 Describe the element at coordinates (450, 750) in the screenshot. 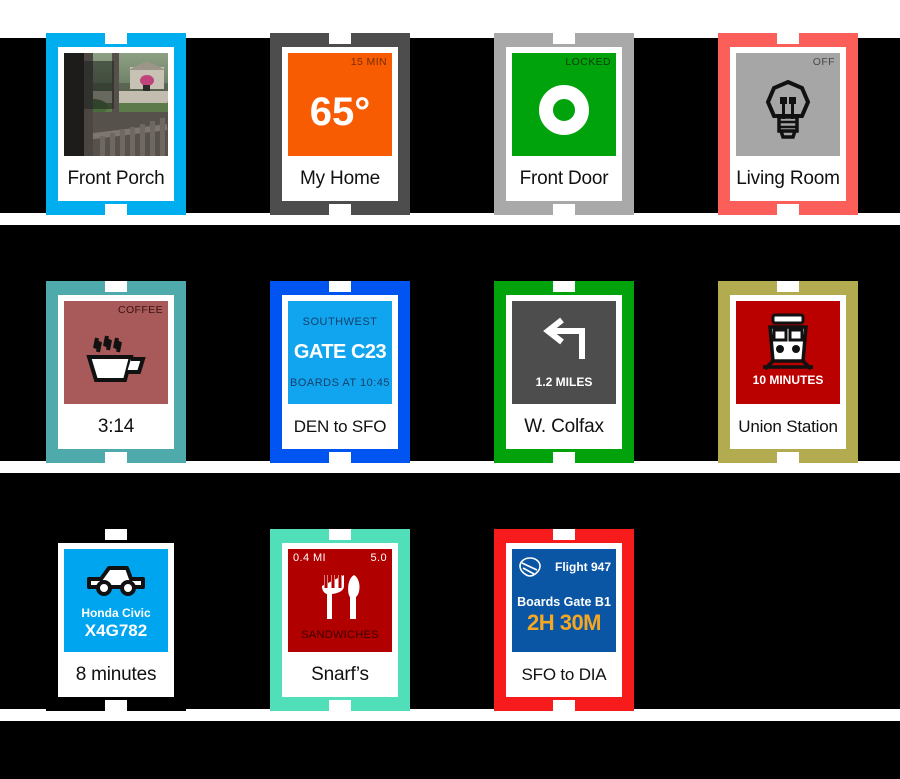

I see `page-background-bottom` at that location.